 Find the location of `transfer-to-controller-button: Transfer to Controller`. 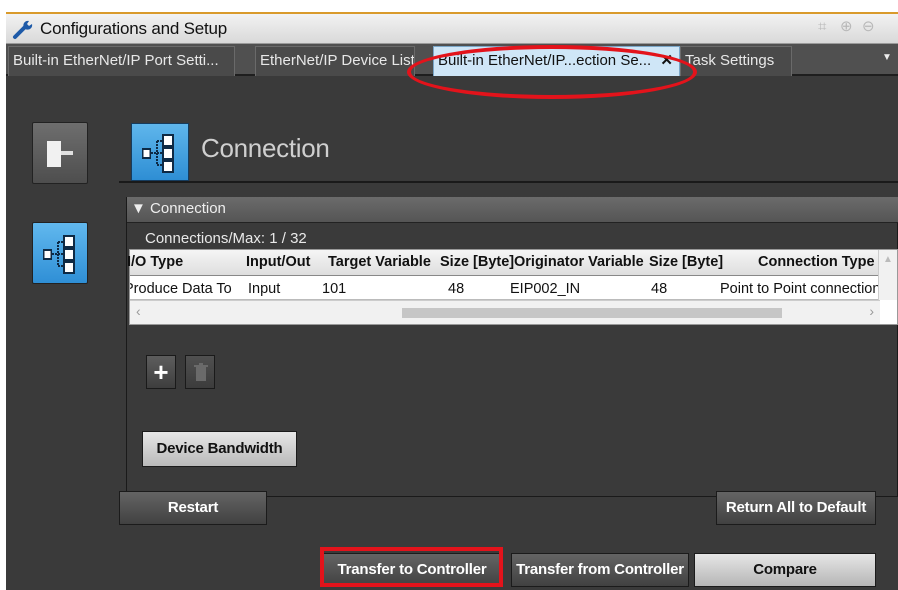

transfer-to-controller-button: Transfer to Controller is located at coordinates (412, 570).